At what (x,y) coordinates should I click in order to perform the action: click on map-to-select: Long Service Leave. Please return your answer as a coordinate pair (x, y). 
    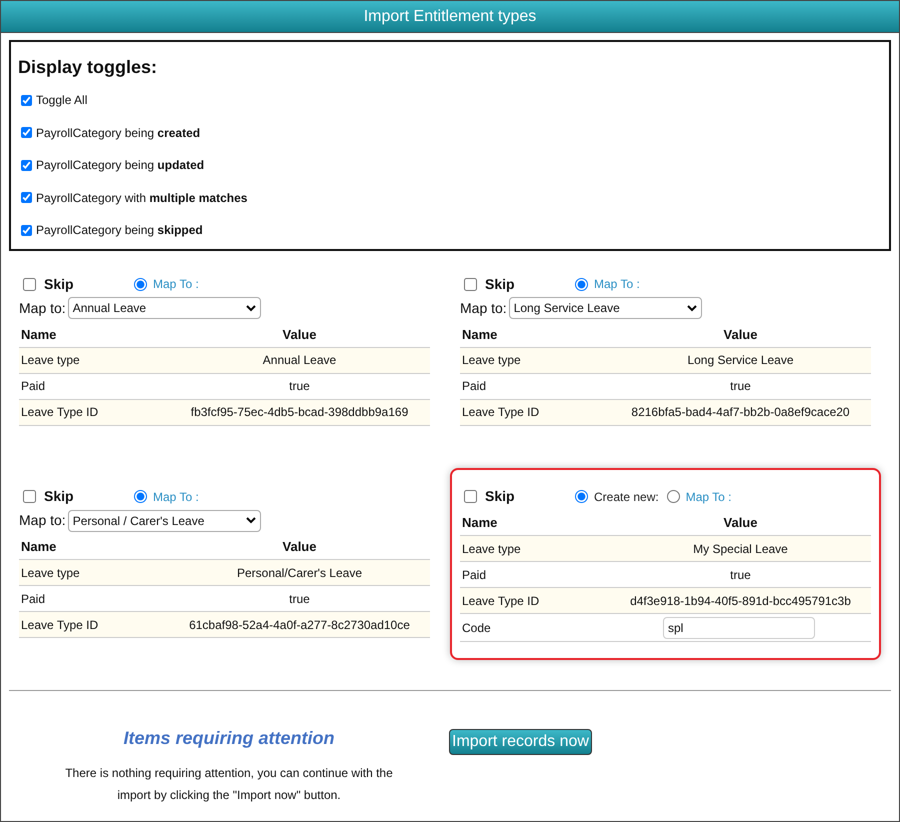
    Looking at the image, I should click on (605, 308).